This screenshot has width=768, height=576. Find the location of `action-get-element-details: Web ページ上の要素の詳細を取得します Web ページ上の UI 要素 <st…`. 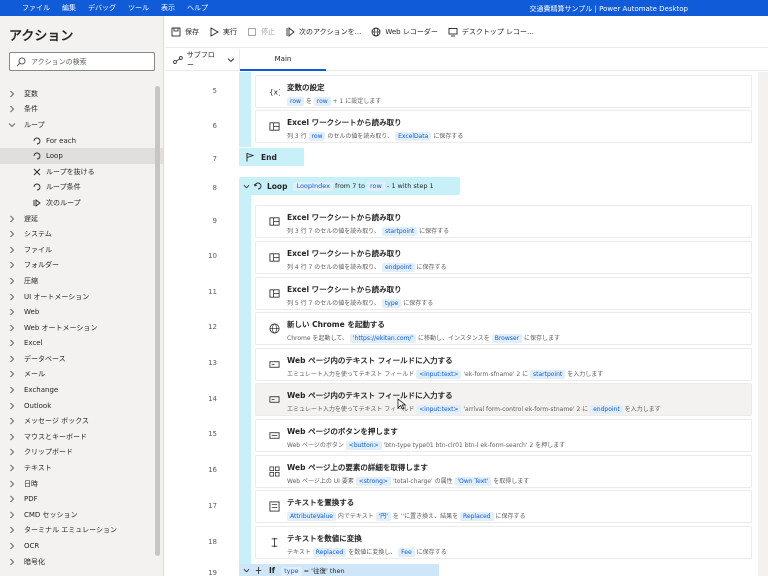

action-get-element-details: Web ページ上の要素の詳細を取得します Web ページ上の UI 要素 <st… is located at coordinates (503, 471).